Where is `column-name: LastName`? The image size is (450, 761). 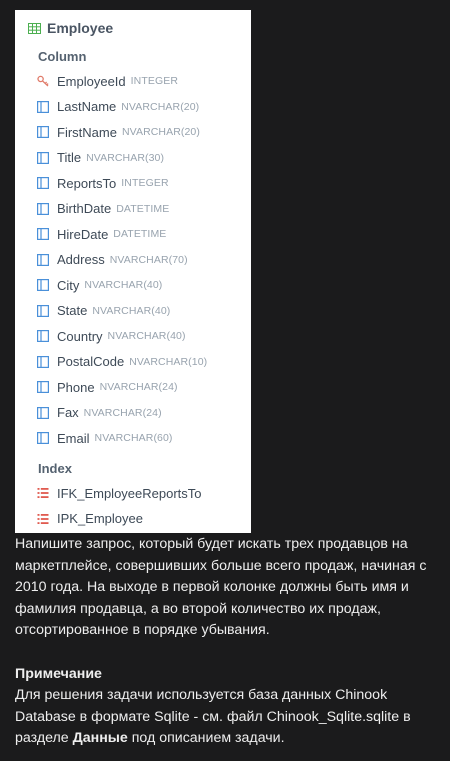 column-name: LastName is located at coordinates (87, 106).